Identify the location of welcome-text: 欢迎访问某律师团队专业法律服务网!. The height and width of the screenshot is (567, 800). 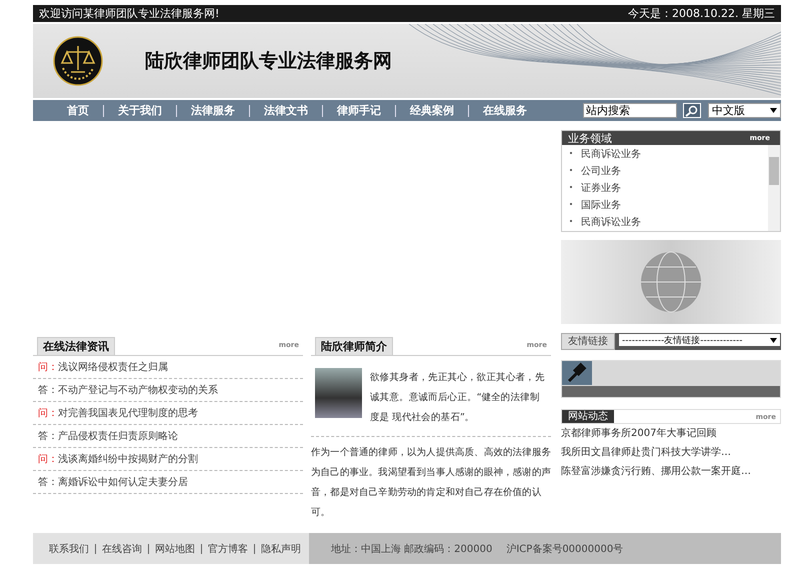
(129, 13).